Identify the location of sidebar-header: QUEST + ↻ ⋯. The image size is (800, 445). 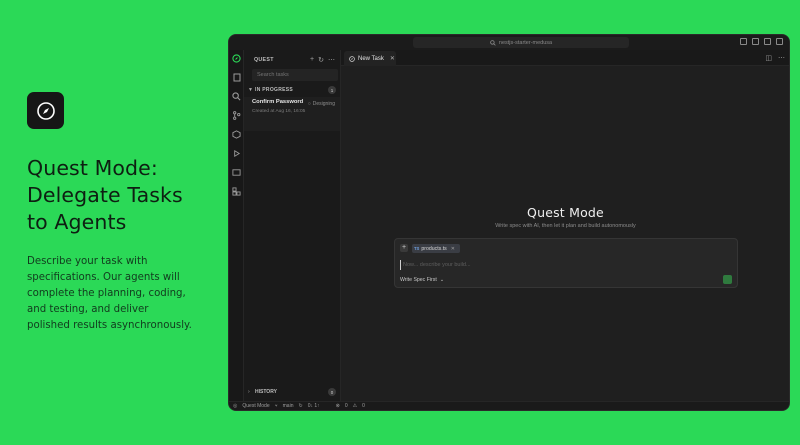
(292, 60).